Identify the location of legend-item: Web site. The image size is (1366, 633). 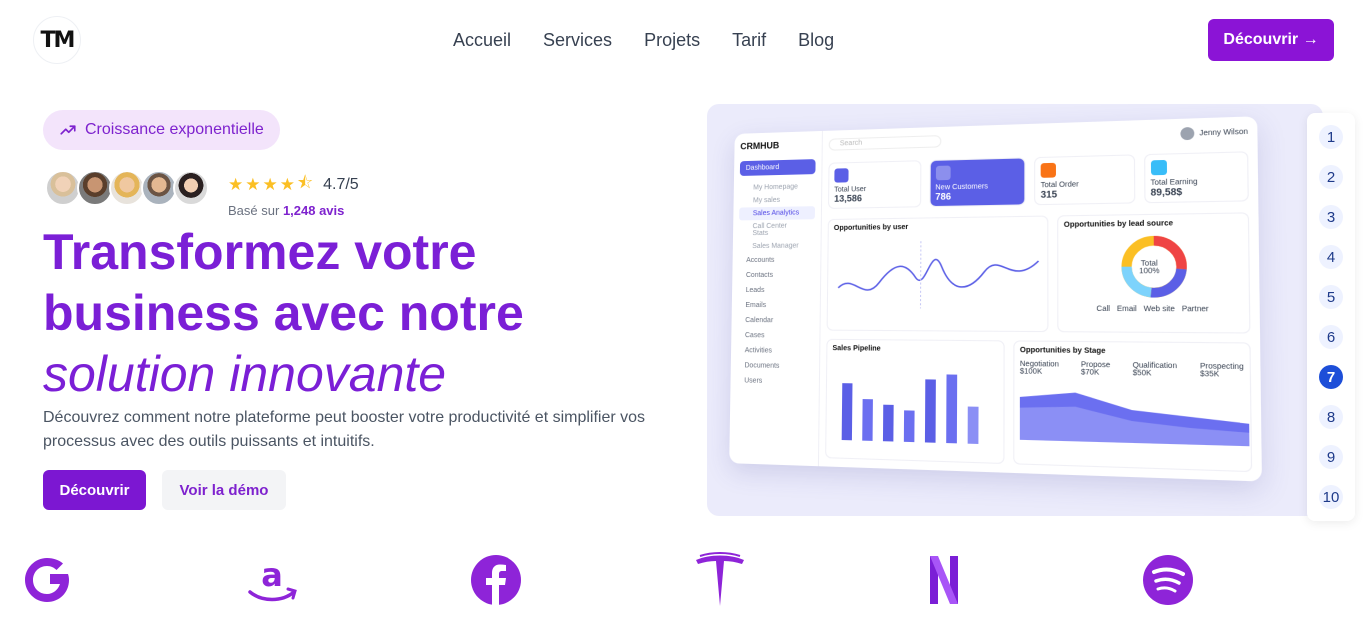
(1159, 309).